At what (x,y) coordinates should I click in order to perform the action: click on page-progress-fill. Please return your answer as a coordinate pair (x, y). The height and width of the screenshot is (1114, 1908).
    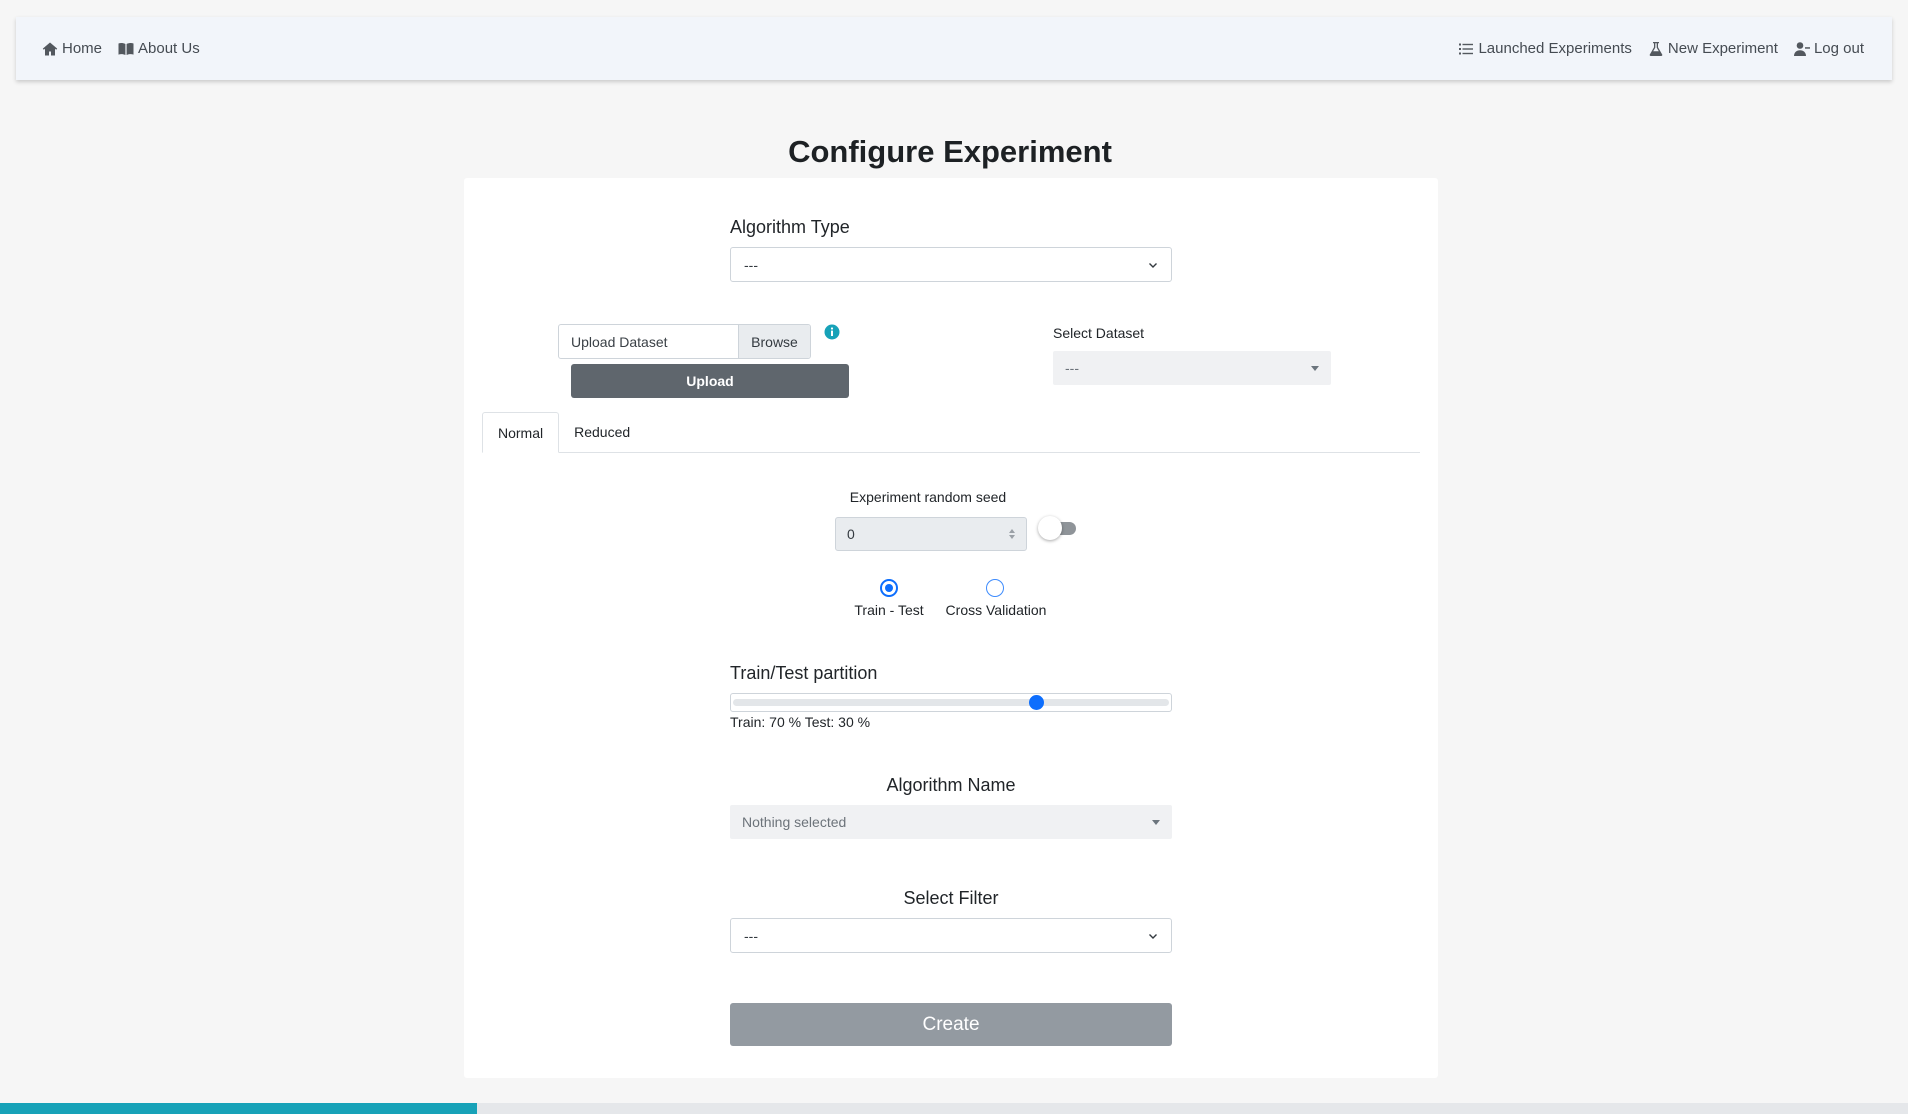
    Looking at the image, I should click on (238, 1108).